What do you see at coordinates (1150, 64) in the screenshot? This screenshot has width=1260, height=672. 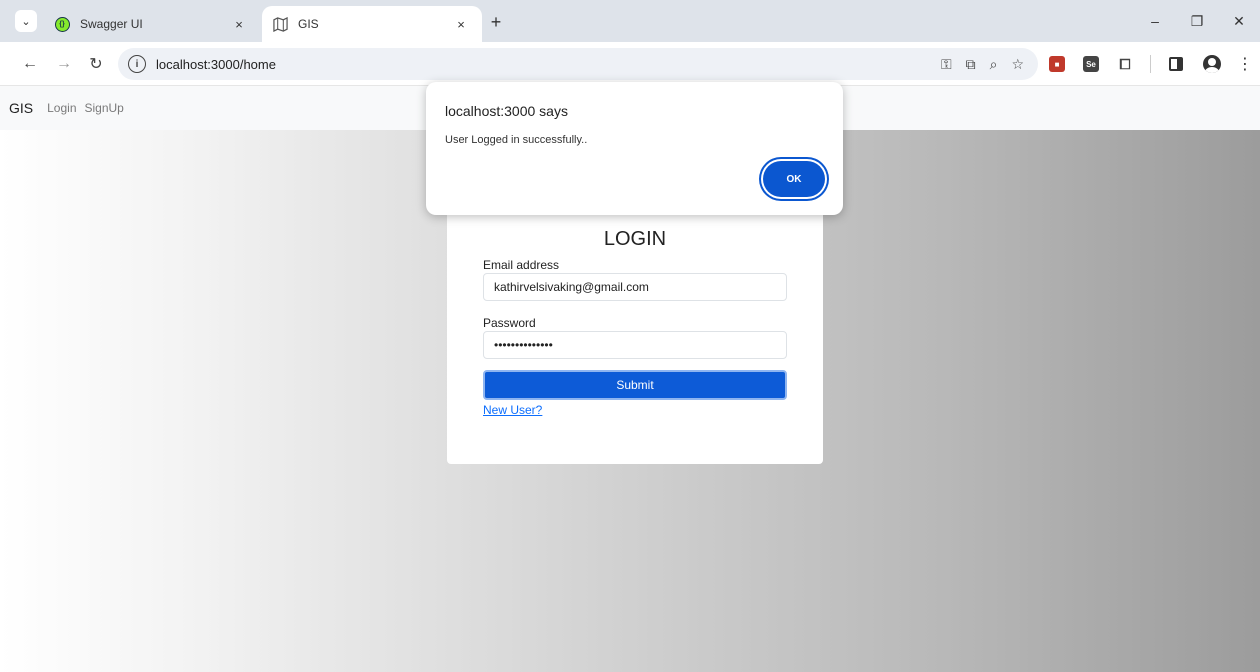 I see `toolbar-divider` at bounding box center [1150, 64].